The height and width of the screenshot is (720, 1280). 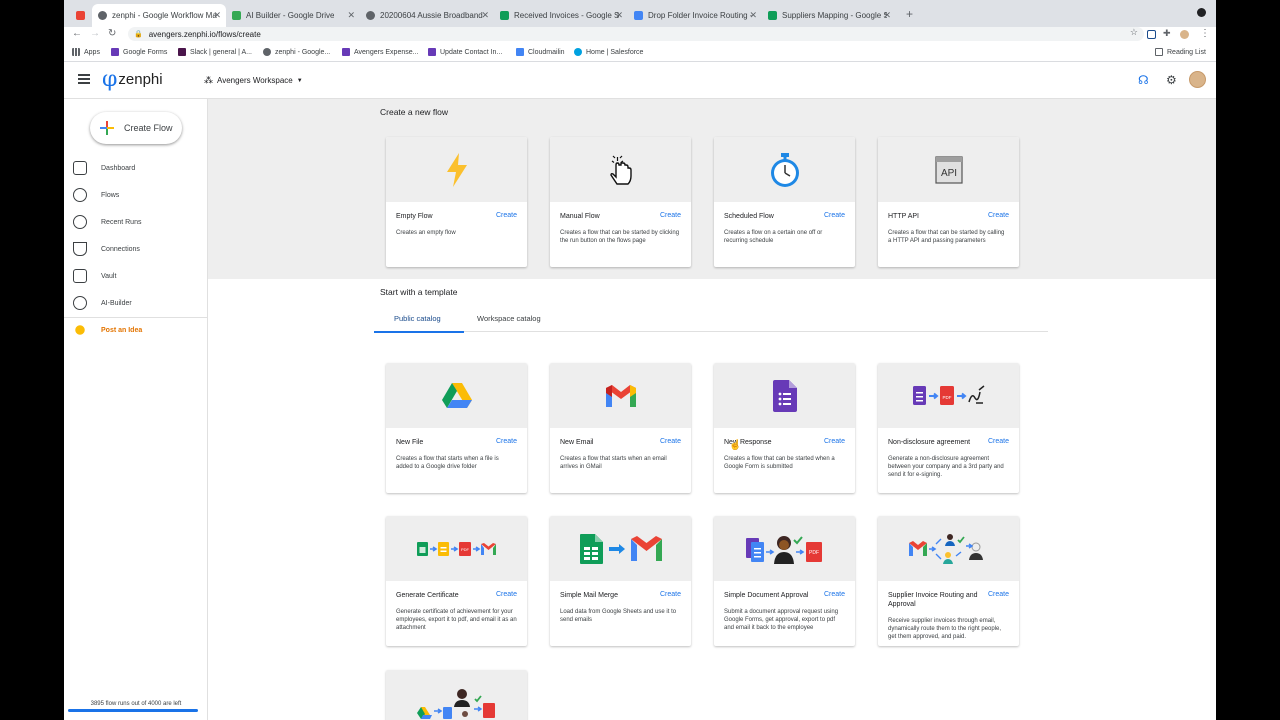 I want to click on gear-icon: ⚙, so click(x=1171, y=80).